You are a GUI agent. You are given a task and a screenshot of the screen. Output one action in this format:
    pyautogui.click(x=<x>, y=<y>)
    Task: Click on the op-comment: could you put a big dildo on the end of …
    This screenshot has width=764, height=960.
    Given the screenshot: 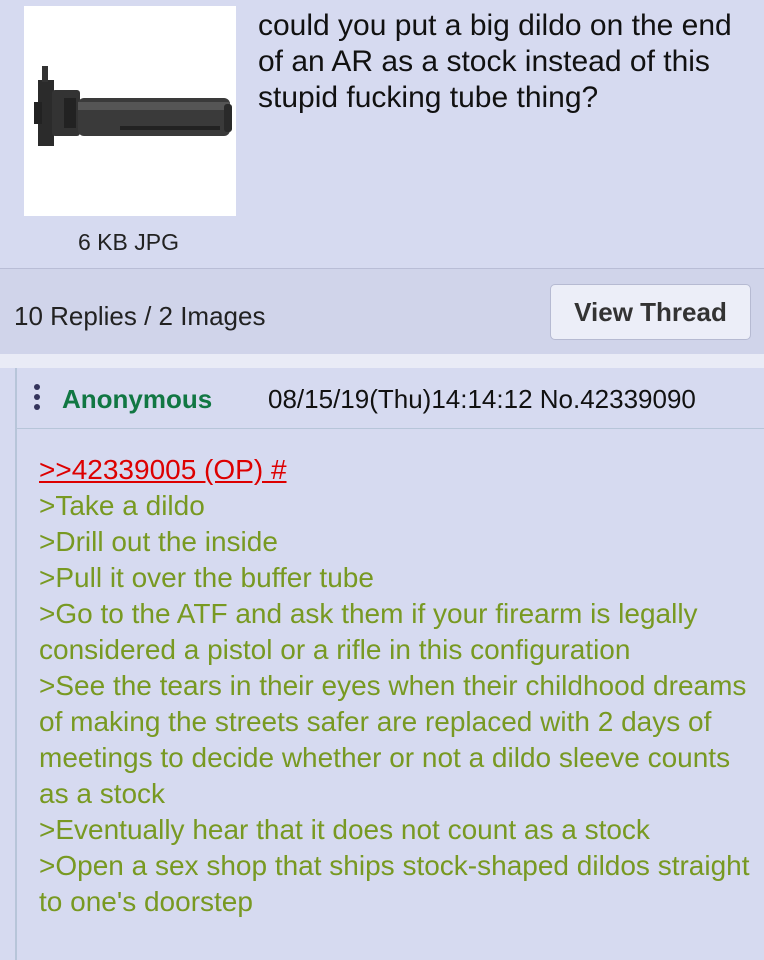 What is the action you would take?
    pyautogui.click(x=495, y=61)
    